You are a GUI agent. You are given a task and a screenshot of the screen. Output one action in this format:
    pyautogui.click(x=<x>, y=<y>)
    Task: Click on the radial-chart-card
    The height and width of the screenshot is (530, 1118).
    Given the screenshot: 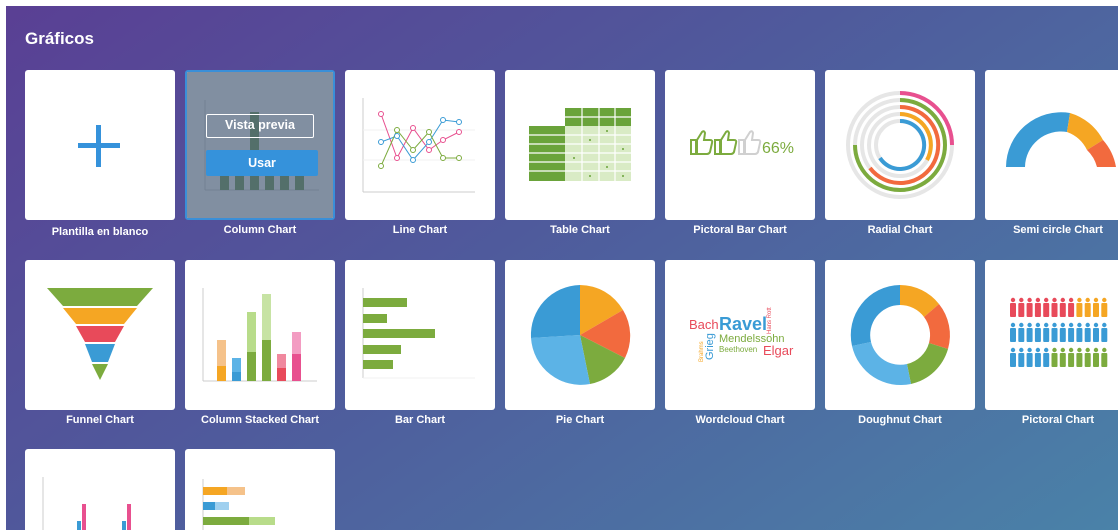 What is the action you would take?
    pyautogui.click(x=900, y=145)
    